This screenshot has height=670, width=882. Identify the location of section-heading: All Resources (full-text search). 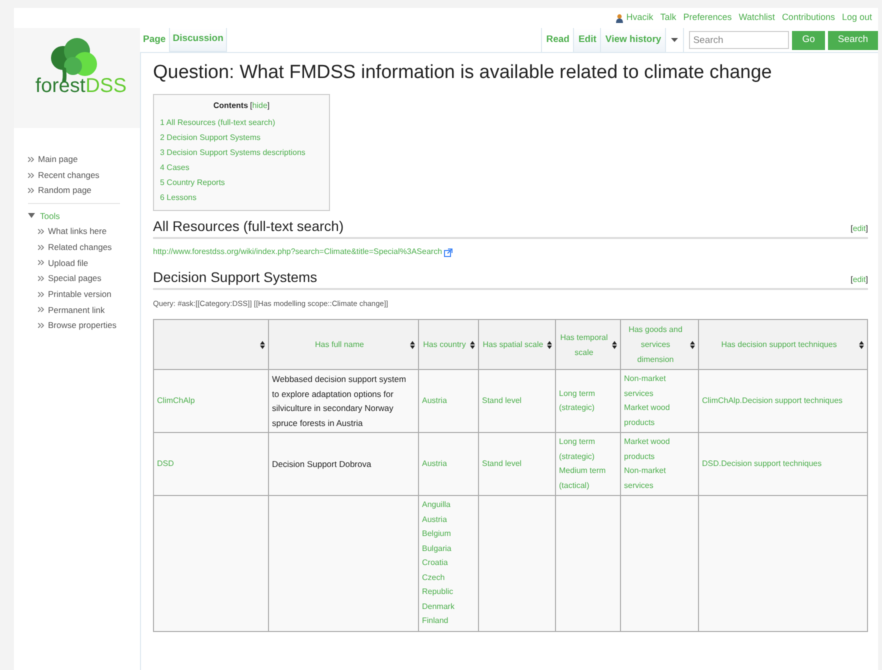
(248, 226).